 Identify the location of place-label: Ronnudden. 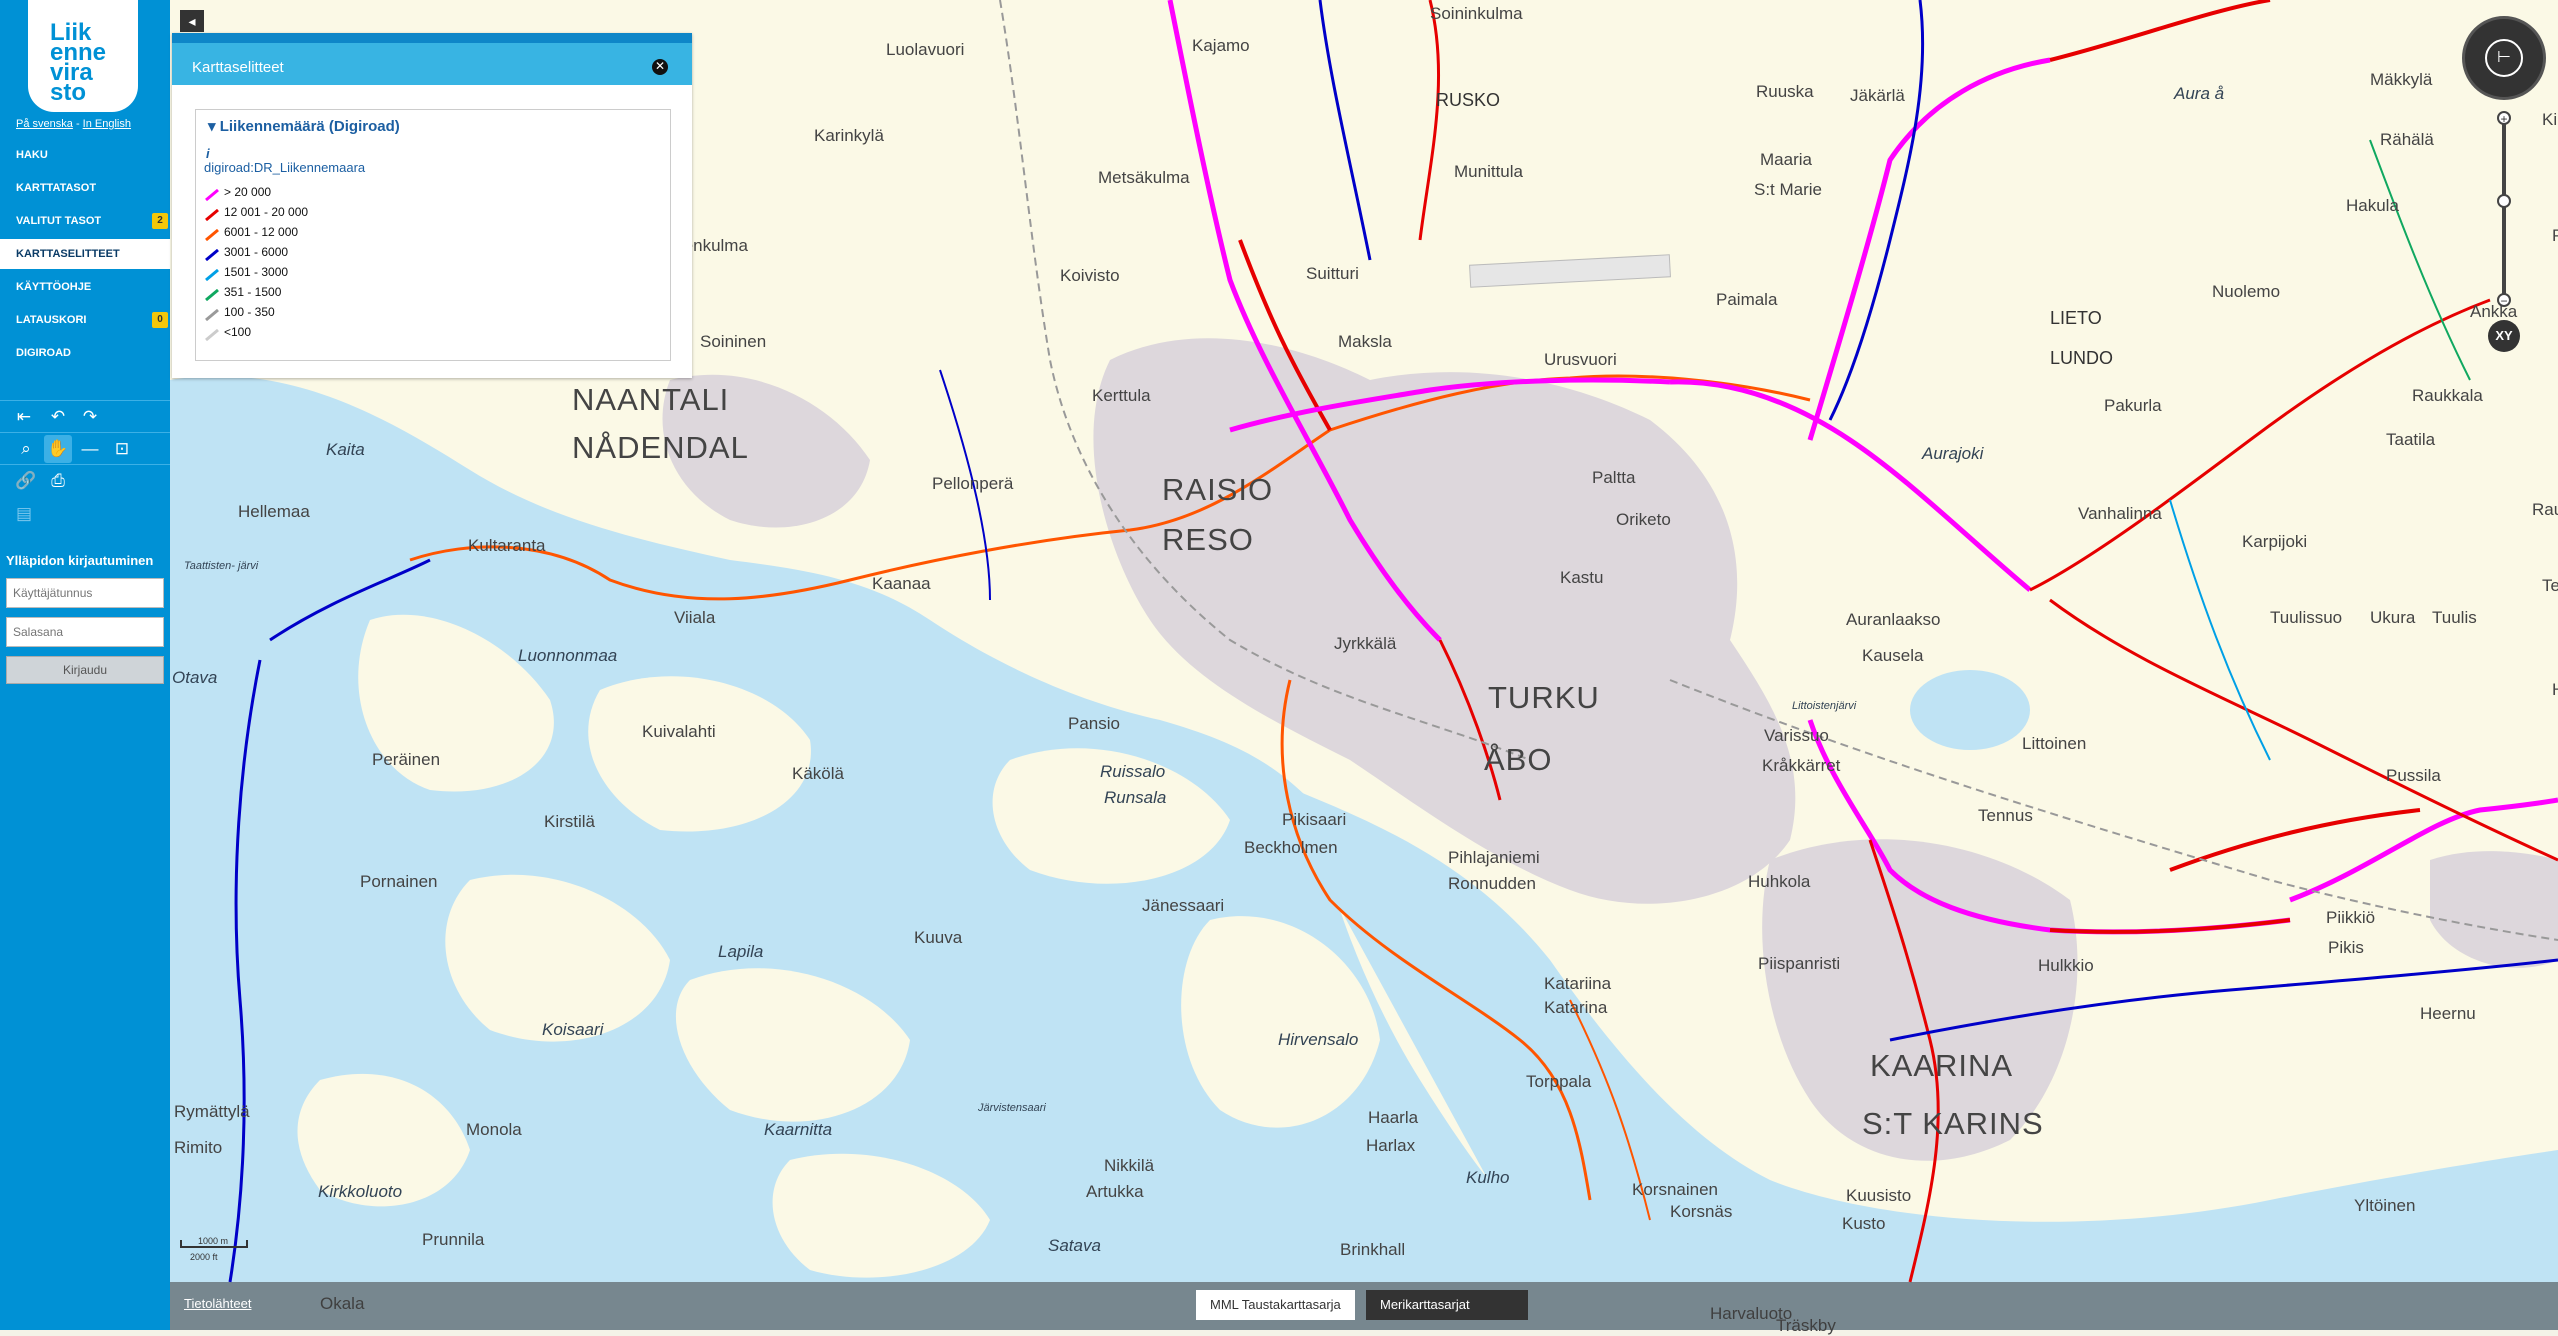
(1492, 883).